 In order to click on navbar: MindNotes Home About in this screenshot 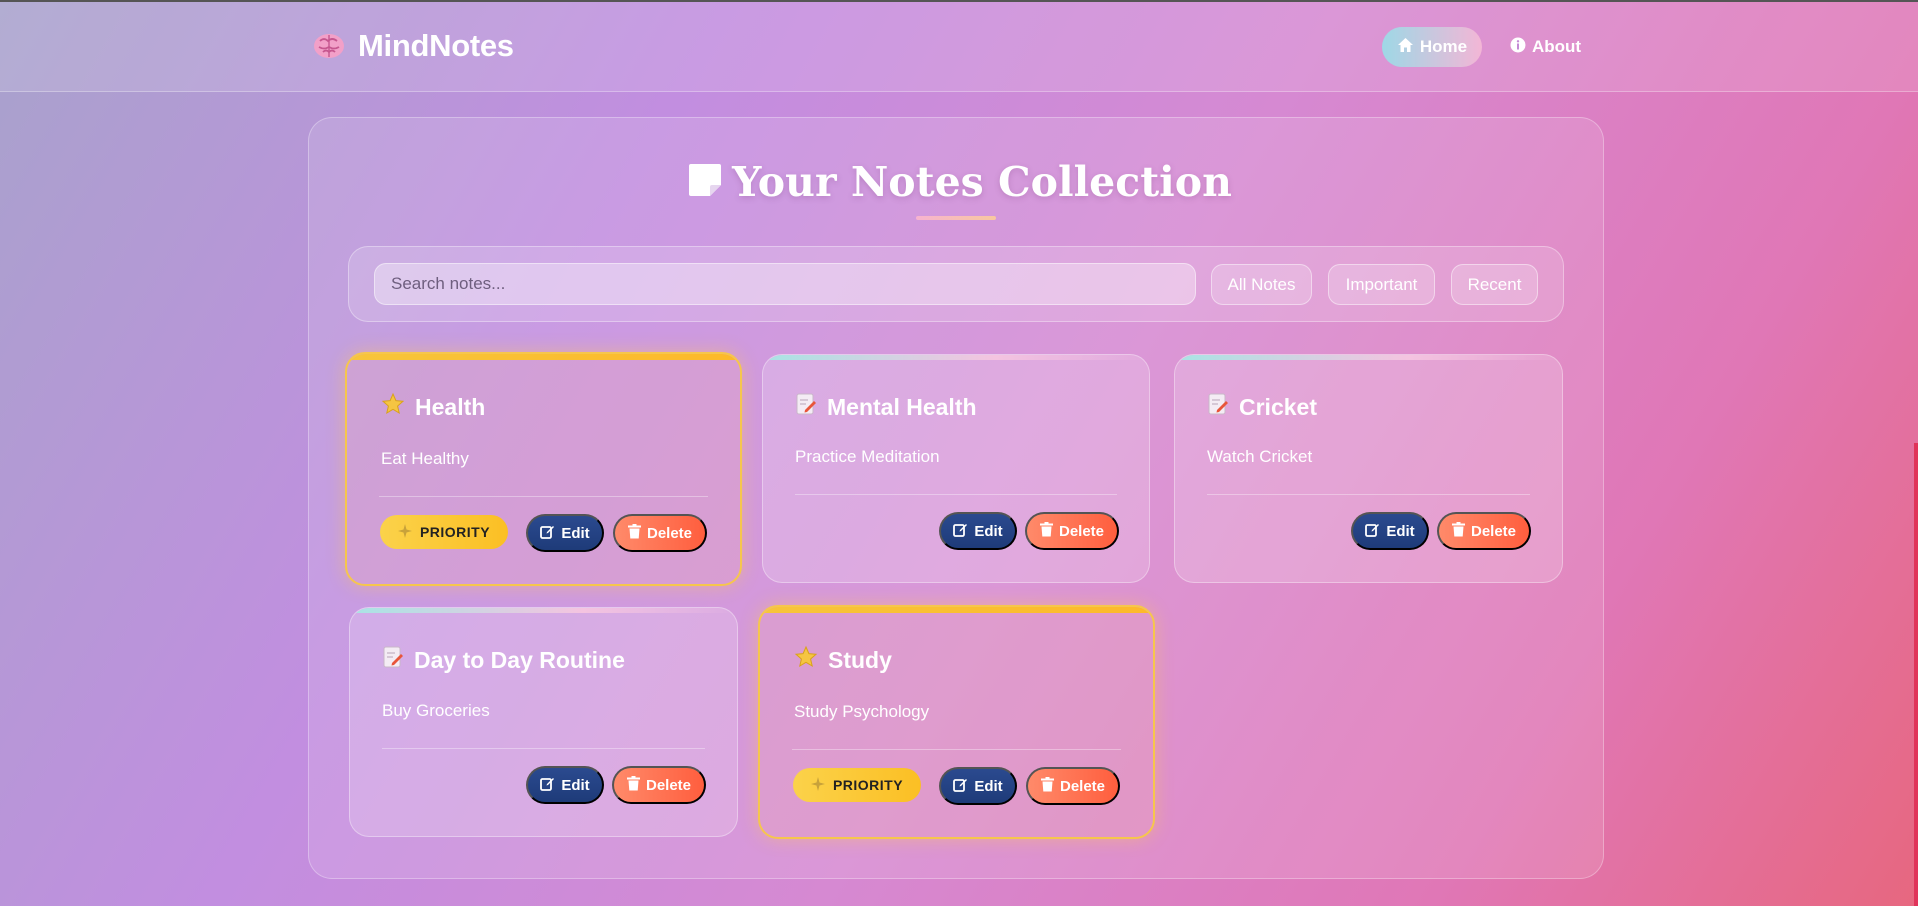, I will do `click(959, 47)`.